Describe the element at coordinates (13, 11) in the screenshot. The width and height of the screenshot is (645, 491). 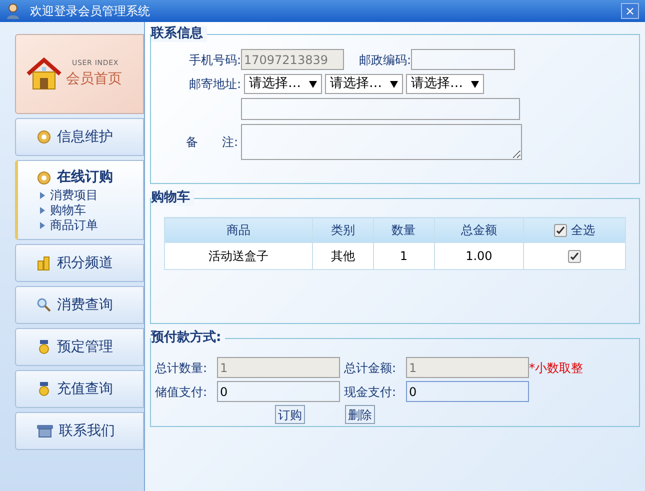
I see `user-icon` at that location.